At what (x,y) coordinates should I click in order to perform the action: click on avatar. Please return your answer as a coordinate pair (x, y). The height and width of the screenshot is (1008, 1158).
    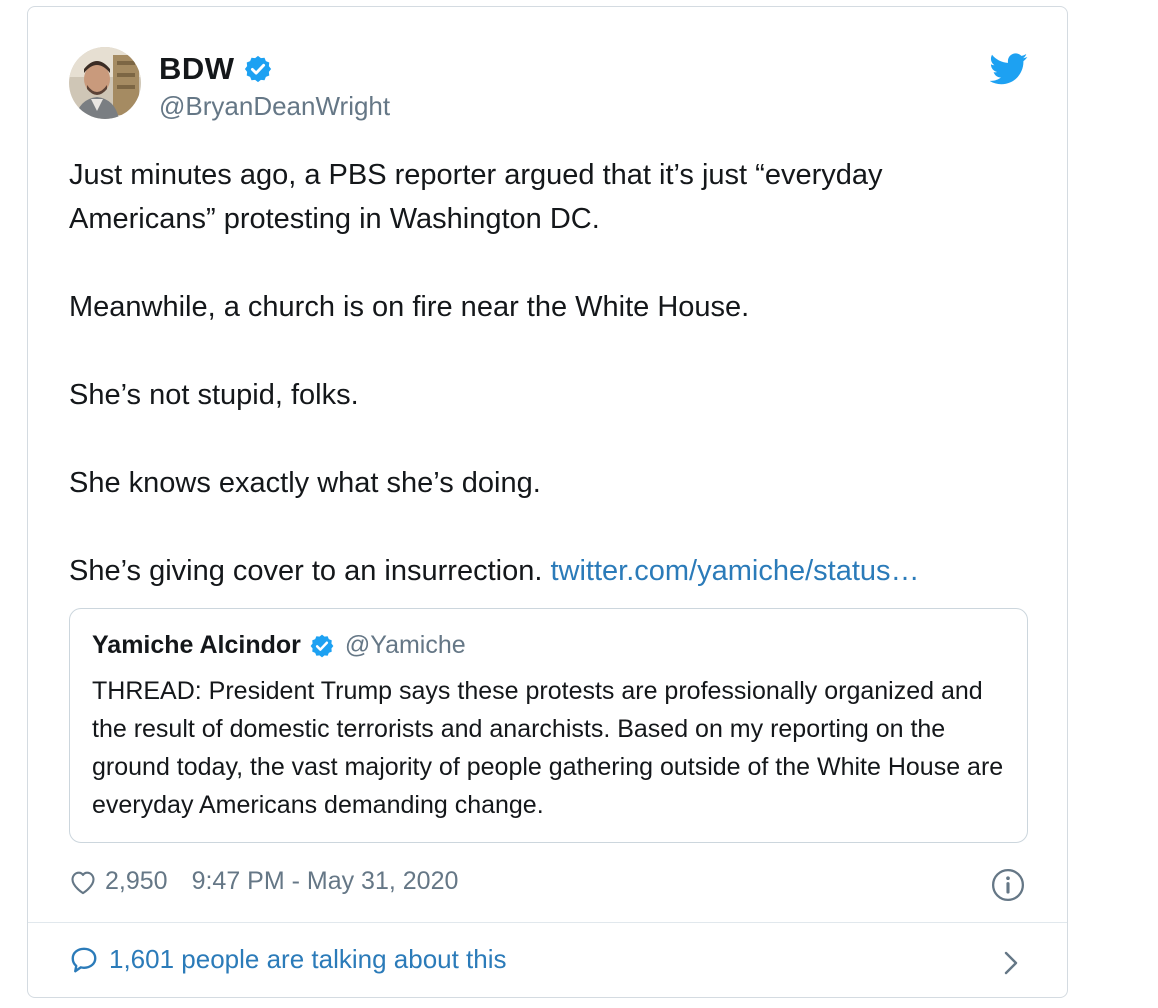
    Looking at the image, I should click on (105, 83).